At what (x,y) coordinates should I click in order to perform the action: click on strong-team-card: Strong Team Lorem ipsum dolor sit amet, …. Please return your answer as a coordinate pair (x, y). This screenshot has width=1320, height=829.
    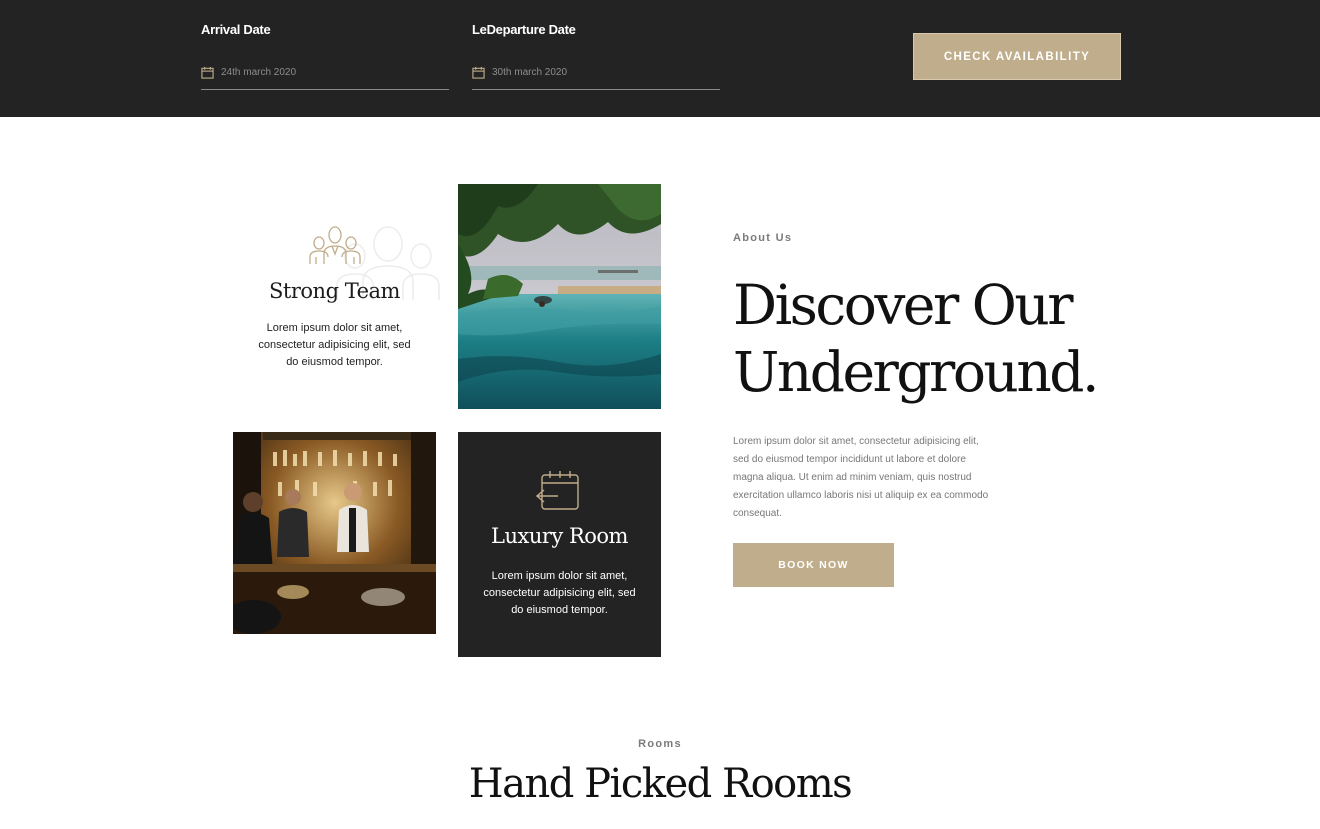
    Looking at the image, I should click on (336, 296).